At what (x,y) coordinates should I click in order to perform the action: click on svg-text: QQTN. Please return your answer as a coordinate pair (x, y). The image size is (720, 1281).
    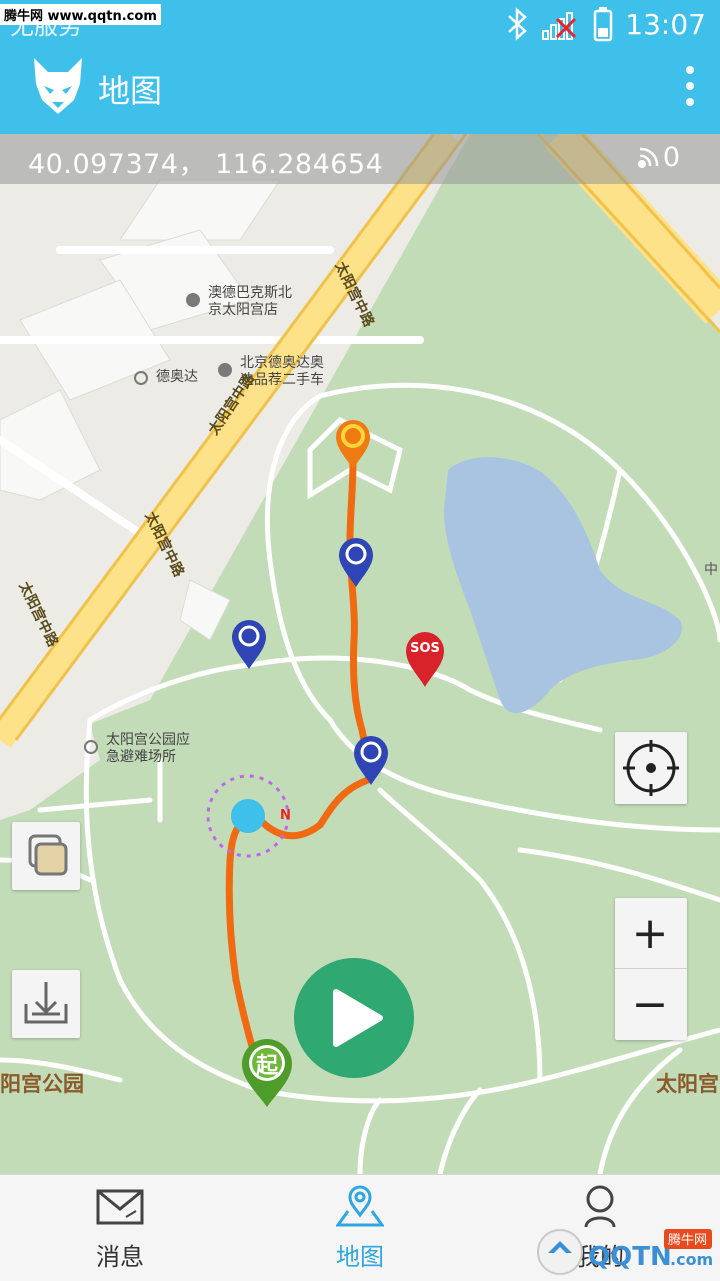
    Looking at the image, I should click on (630, 1257).